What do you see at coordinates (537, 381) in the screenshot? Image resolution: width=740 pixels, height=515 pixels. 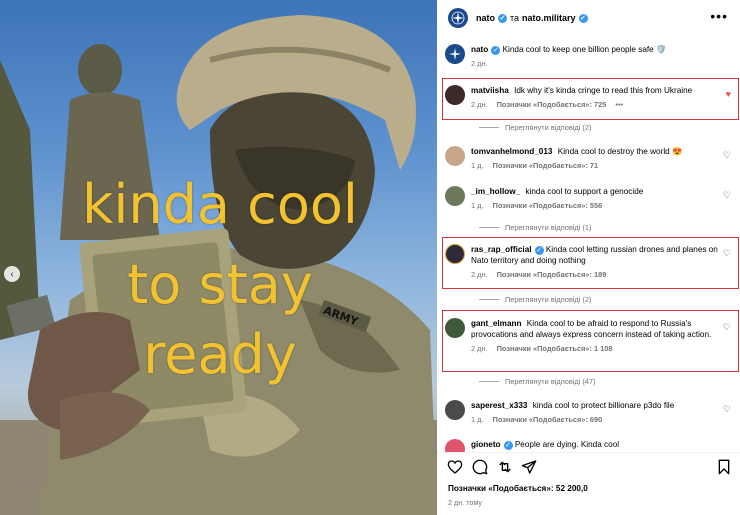 I see `view-replies-link: Переглянути відповіді (47)` at bounding box center [537, 381].